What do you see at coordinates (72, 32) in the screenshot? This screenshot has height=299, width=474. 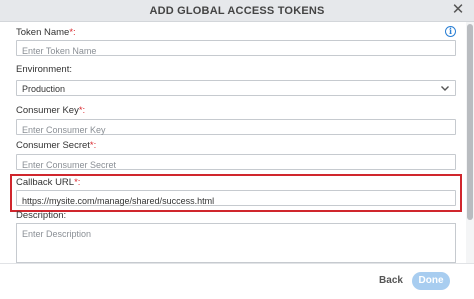 I see `token-name-required-mark: *:` at bounding box center [72, 32].